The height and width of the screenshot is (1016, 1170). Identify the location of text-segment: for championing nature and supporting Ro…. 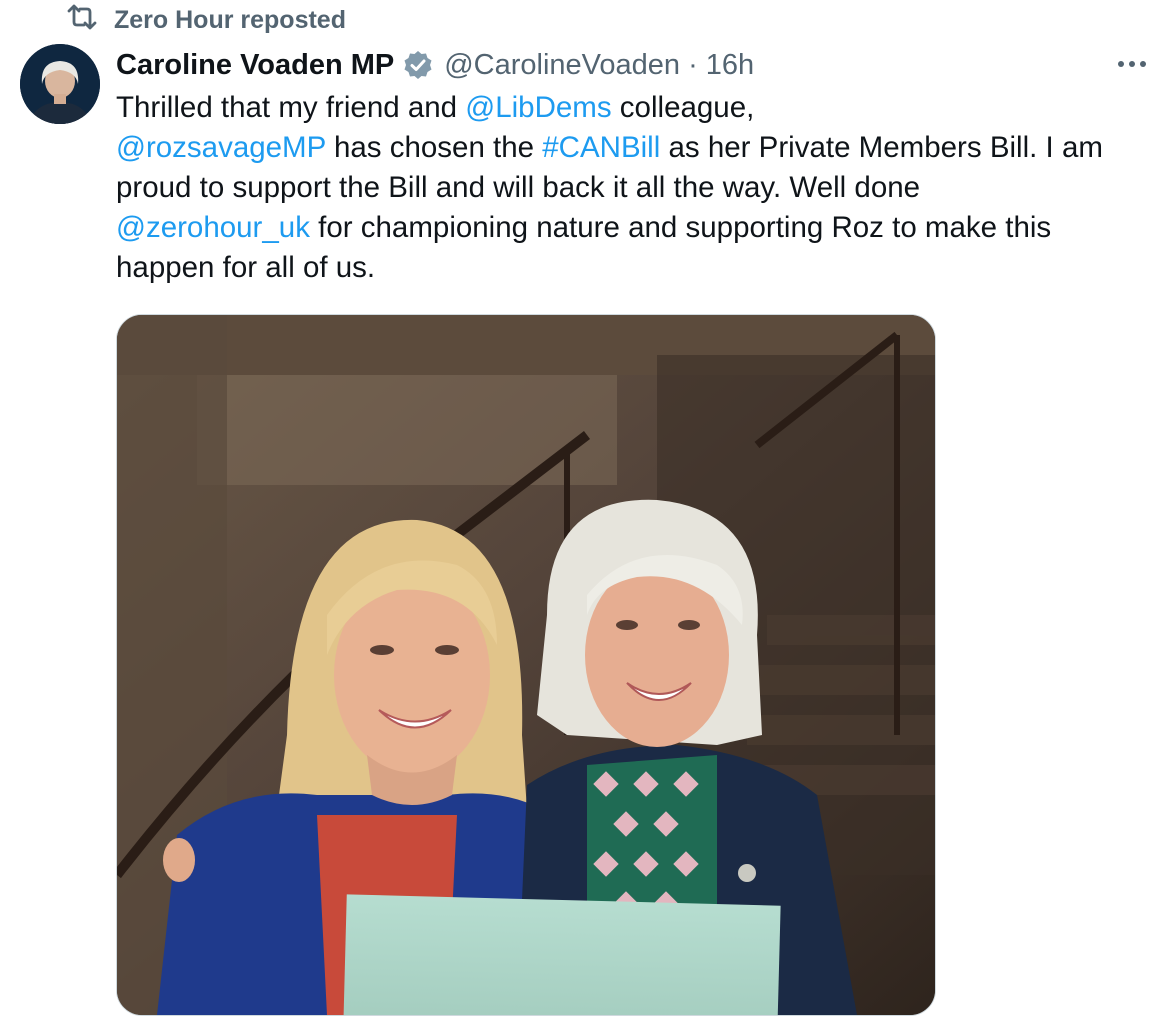
(680, 227).